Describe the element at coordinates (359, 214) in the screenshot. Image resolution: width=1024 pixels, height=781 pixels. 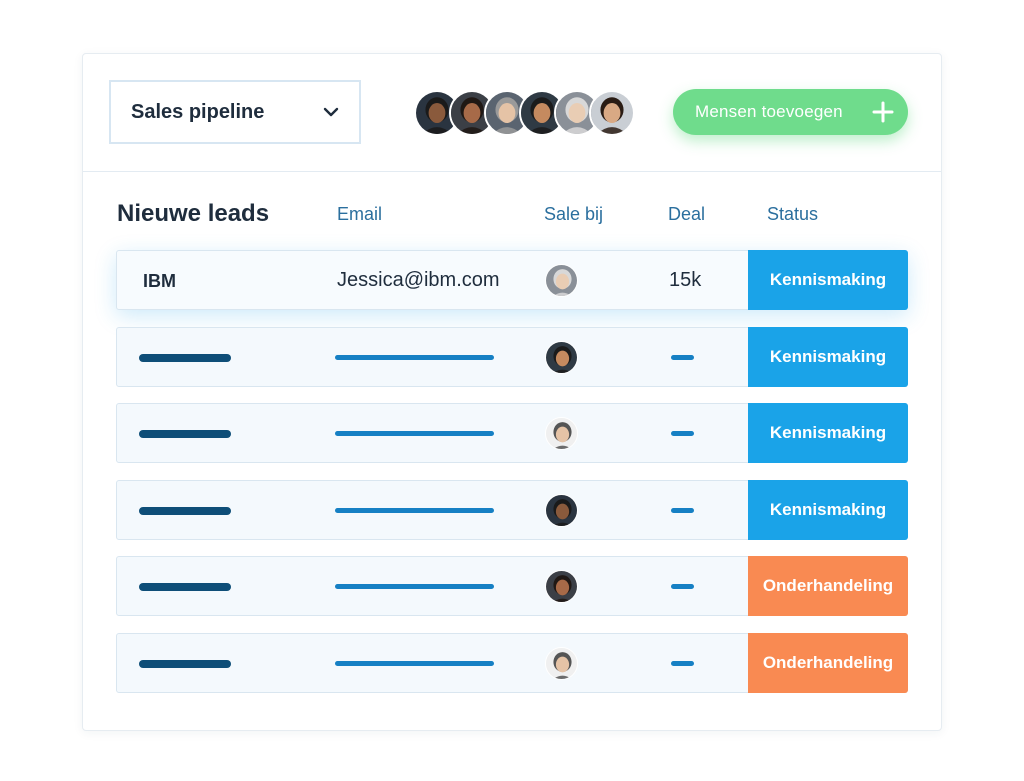
I see `column-header-email: Email` at that location.